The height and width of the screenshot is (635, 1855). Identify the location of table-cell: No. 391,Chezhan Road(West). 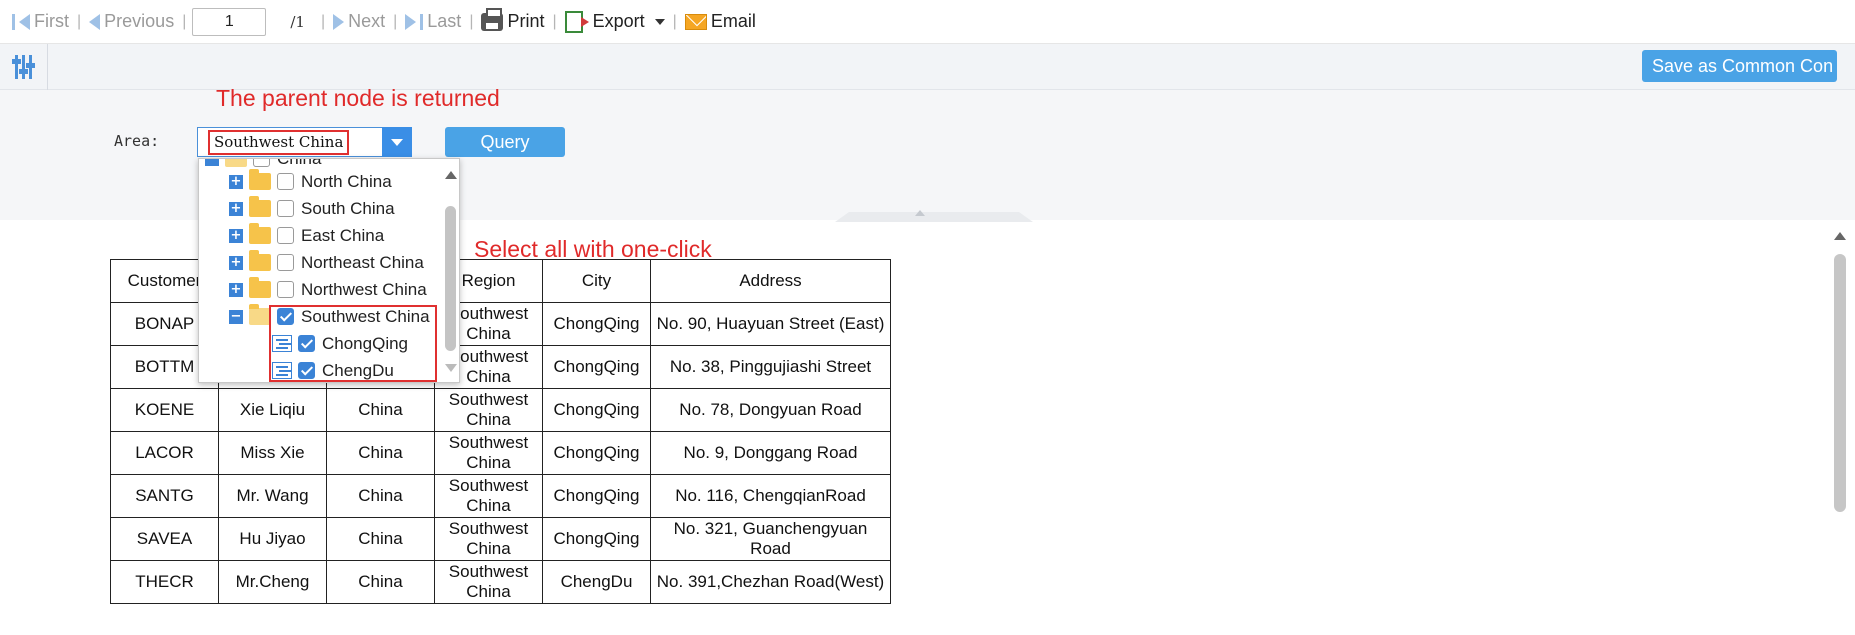
(770, 582).